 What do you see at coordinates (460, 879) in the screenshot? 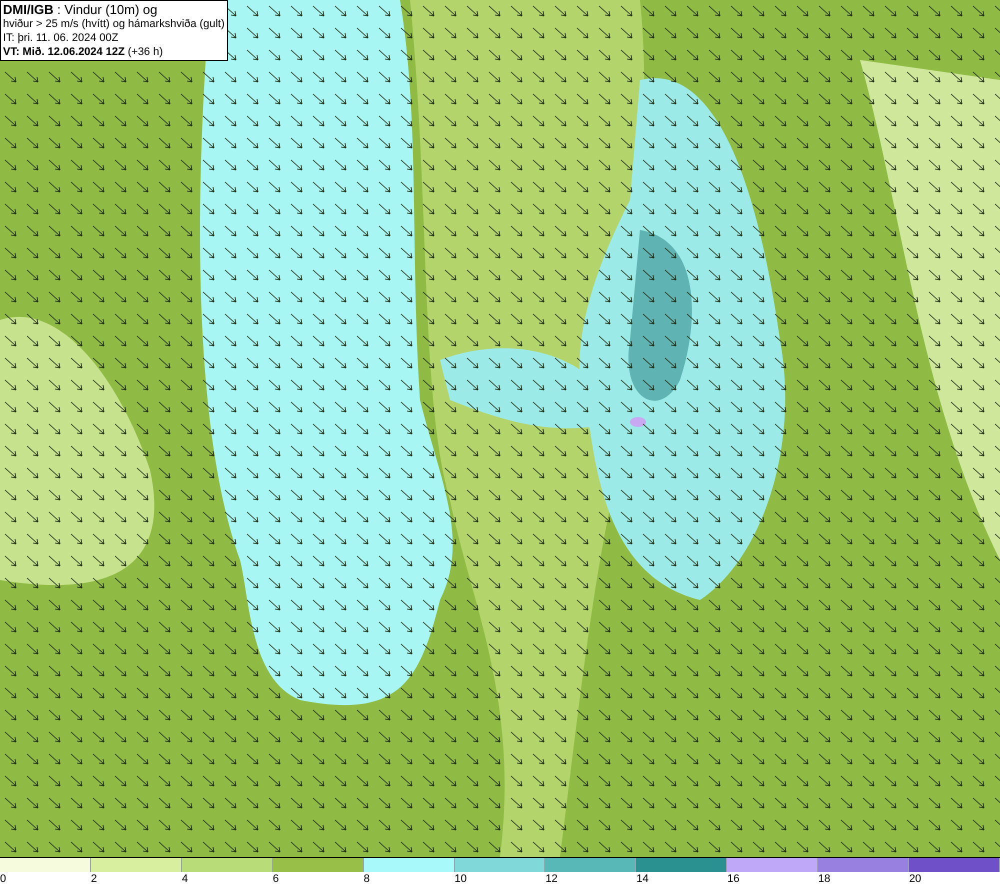
I see `legend-label: 10` at bounding box center [460, 879].